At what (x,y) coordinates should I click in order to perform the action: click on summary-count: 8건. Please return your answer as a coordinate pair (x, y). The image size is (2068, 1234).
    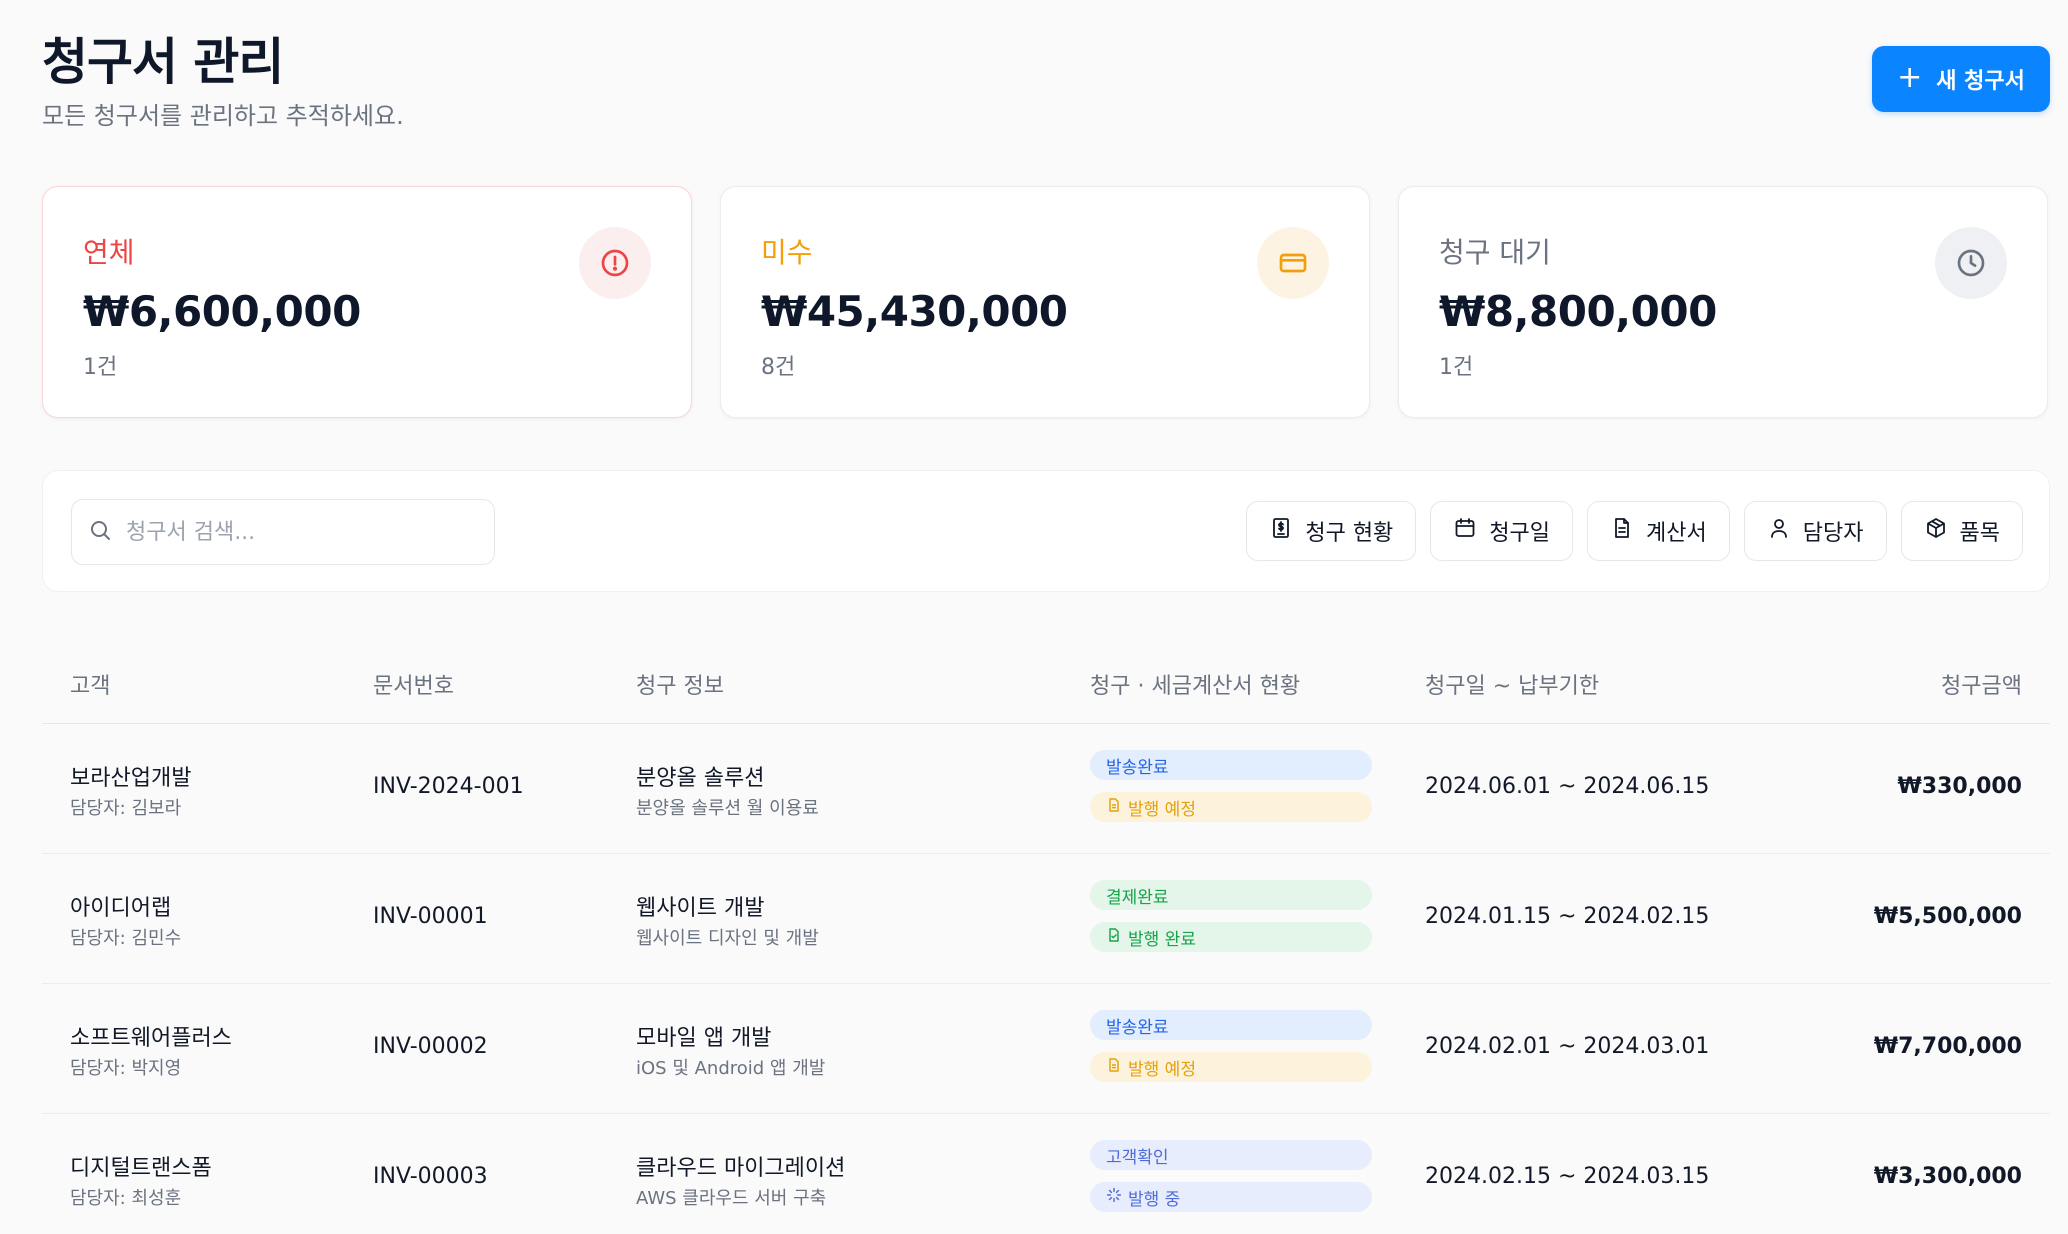
    Looking at the image, I should click on (778, 367).